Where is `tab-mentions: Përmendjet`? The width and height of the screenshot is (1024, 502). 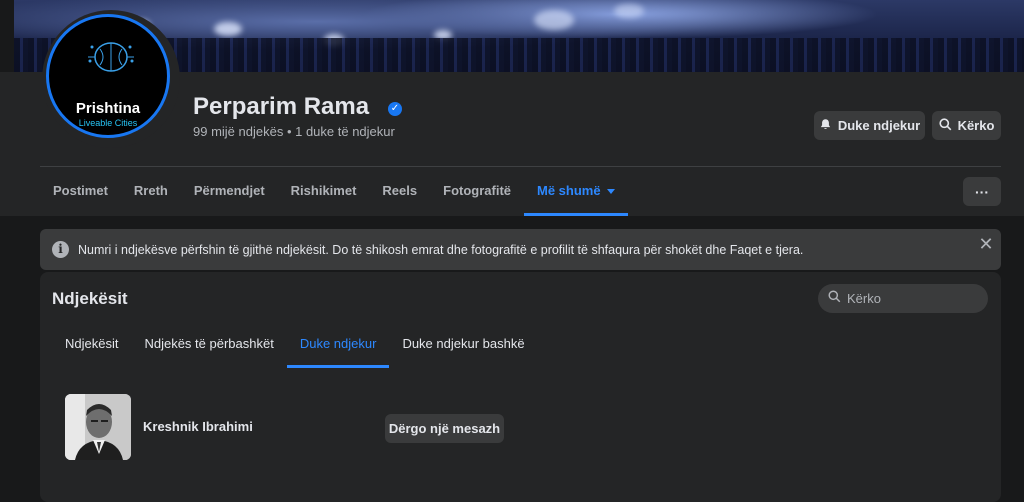 tab-mentions: Përmendjet is located at coordinates (229, 193).